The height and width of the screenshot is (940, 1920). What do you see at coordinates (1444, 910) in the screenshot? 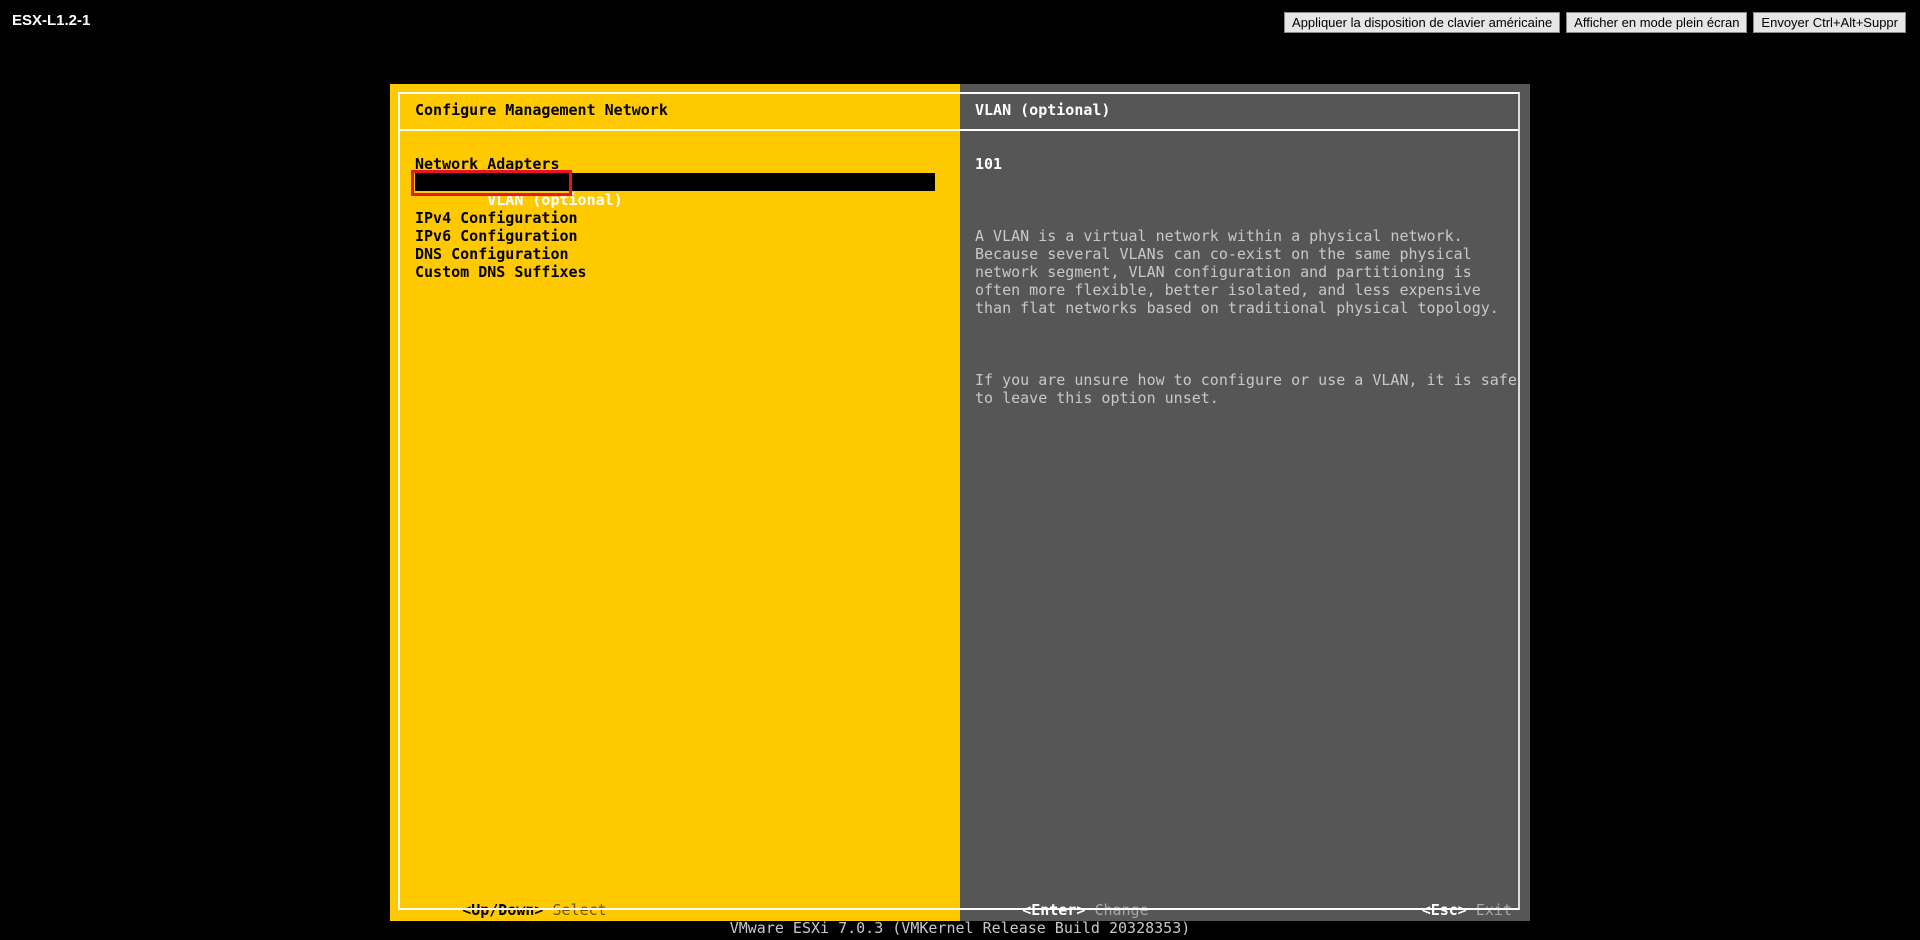
I see `esc-key: <Esc>` at bounding box center [1444, 910].